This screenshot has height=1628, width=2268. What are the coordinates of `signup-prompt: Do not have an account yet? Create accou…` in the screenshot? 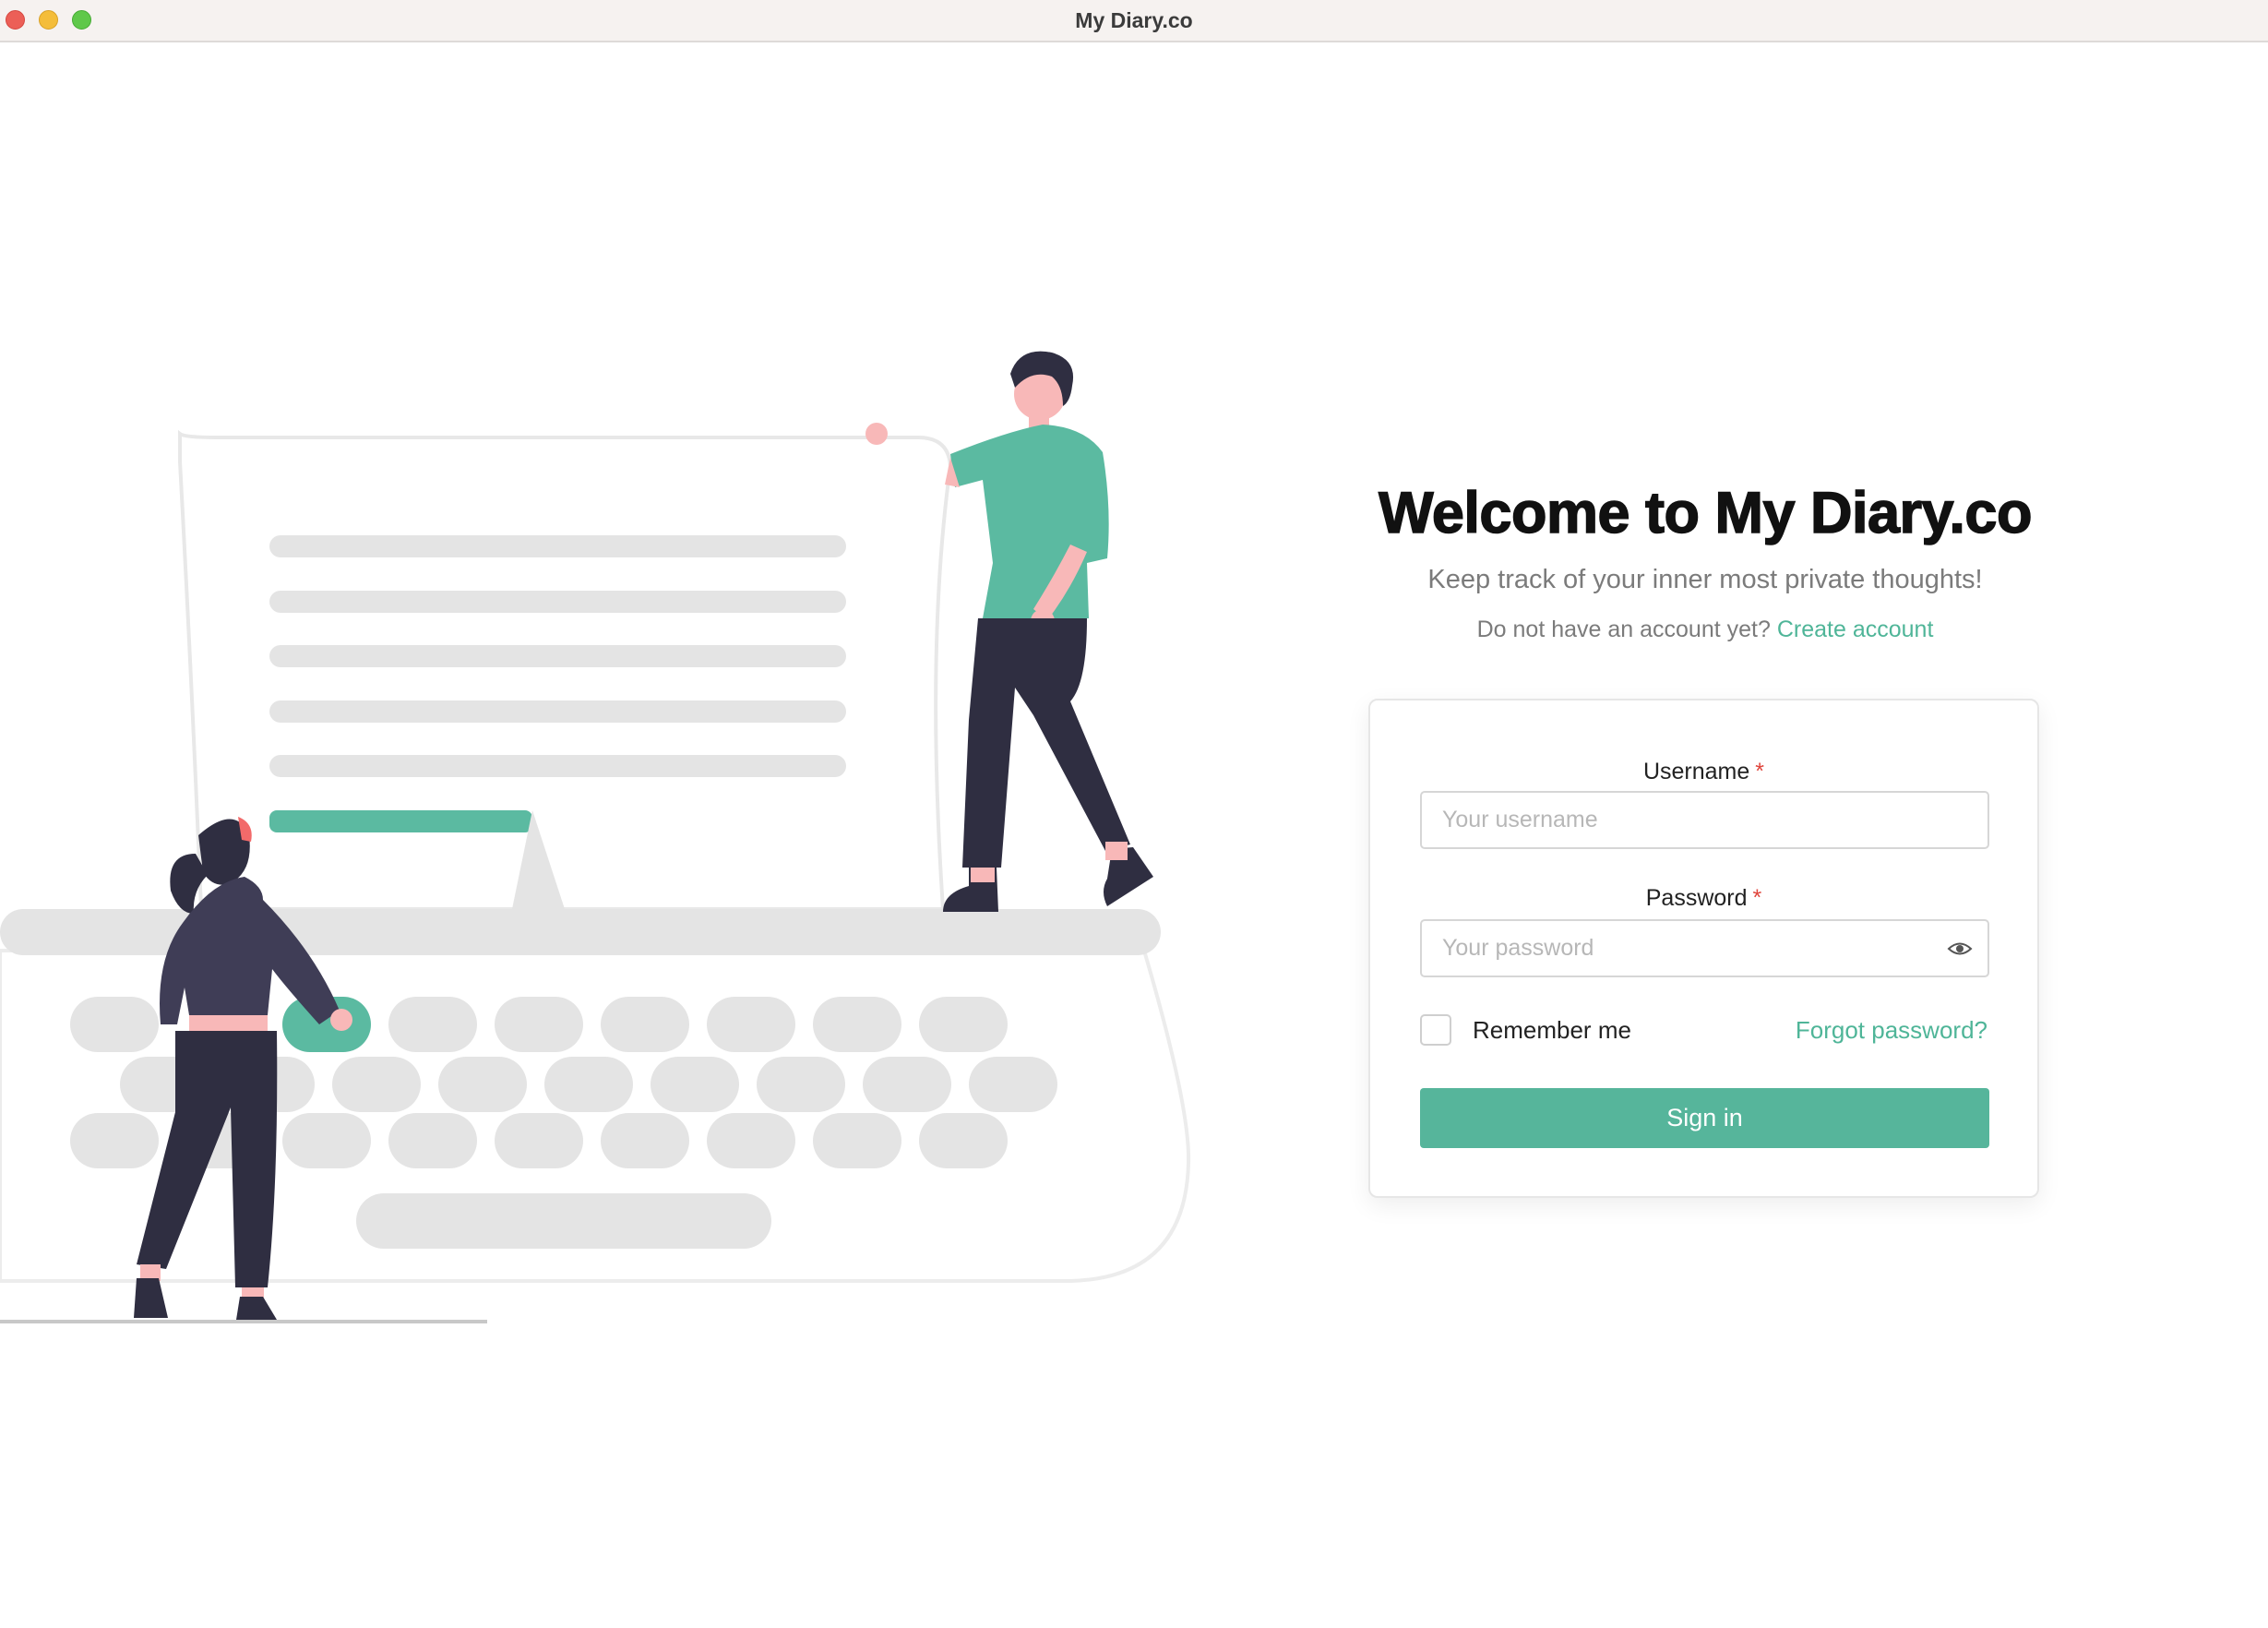 It's located at (1705, 629).